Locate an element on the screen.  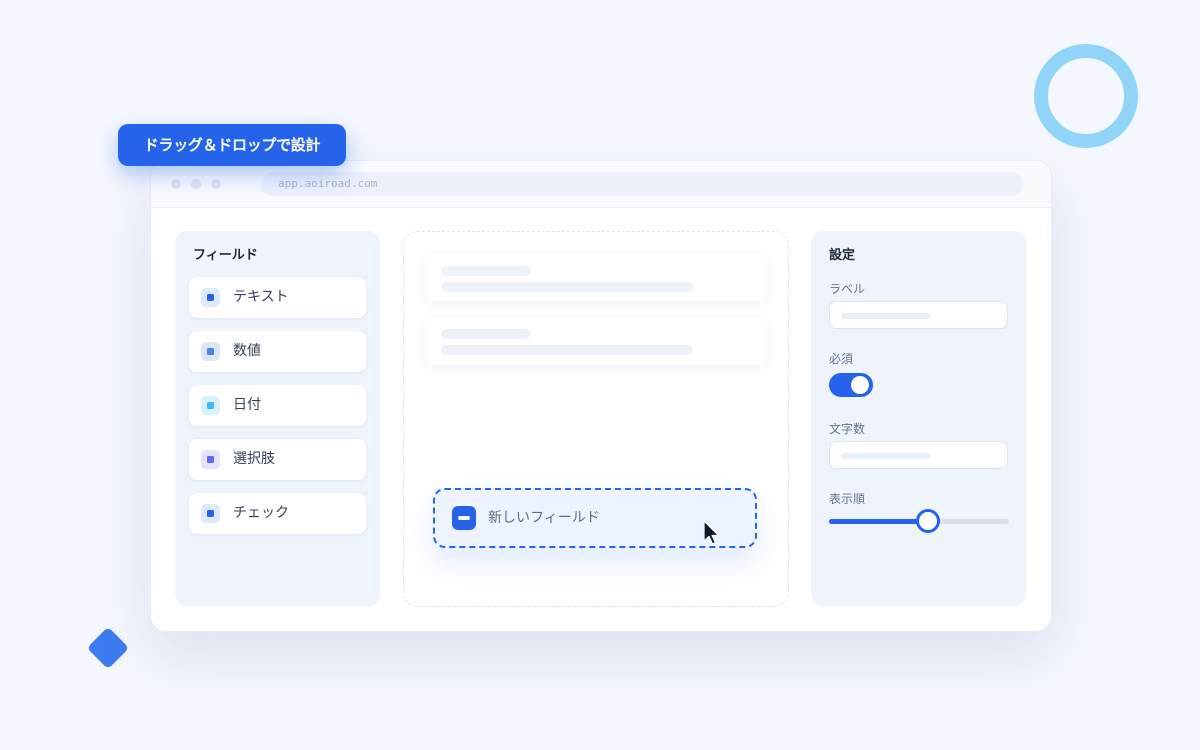
field-item-number: 数値 is located at coordinates (277, 351).